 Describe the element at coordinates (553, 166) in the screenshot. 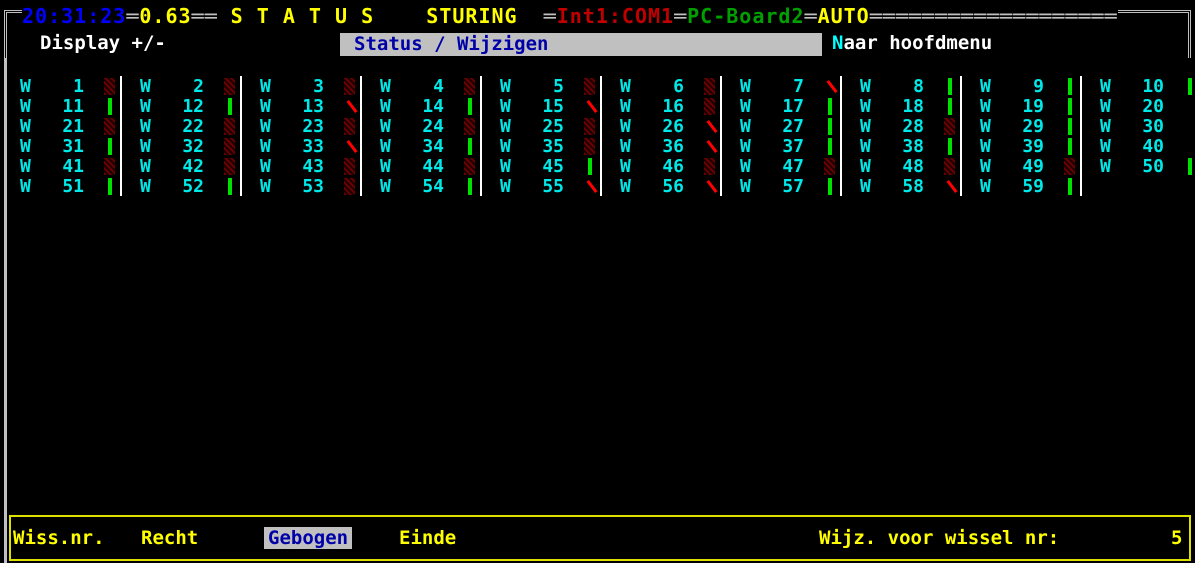

I see `switch-number: 45` at that location.